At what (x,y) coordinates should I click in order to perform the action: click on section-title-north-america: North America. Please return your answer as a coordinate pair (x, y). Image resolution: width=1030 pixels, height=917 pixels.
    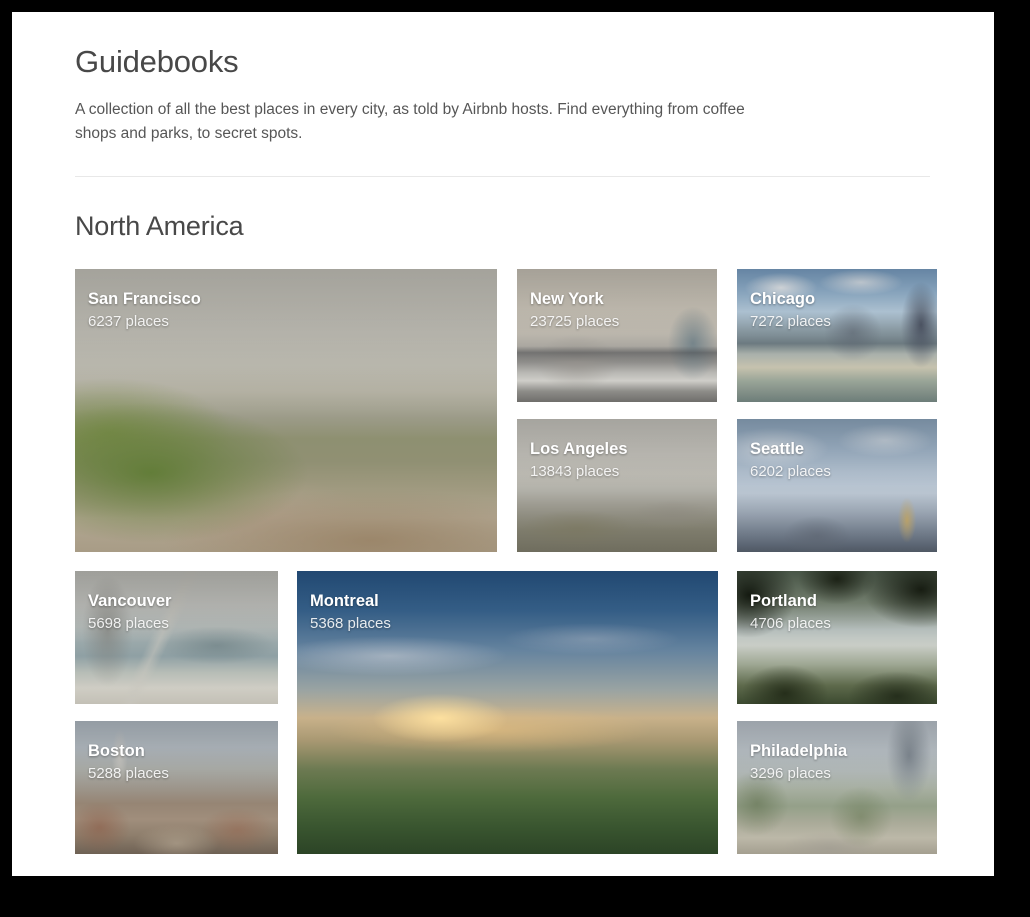
    Looking at the image, I should click on (159, 226).